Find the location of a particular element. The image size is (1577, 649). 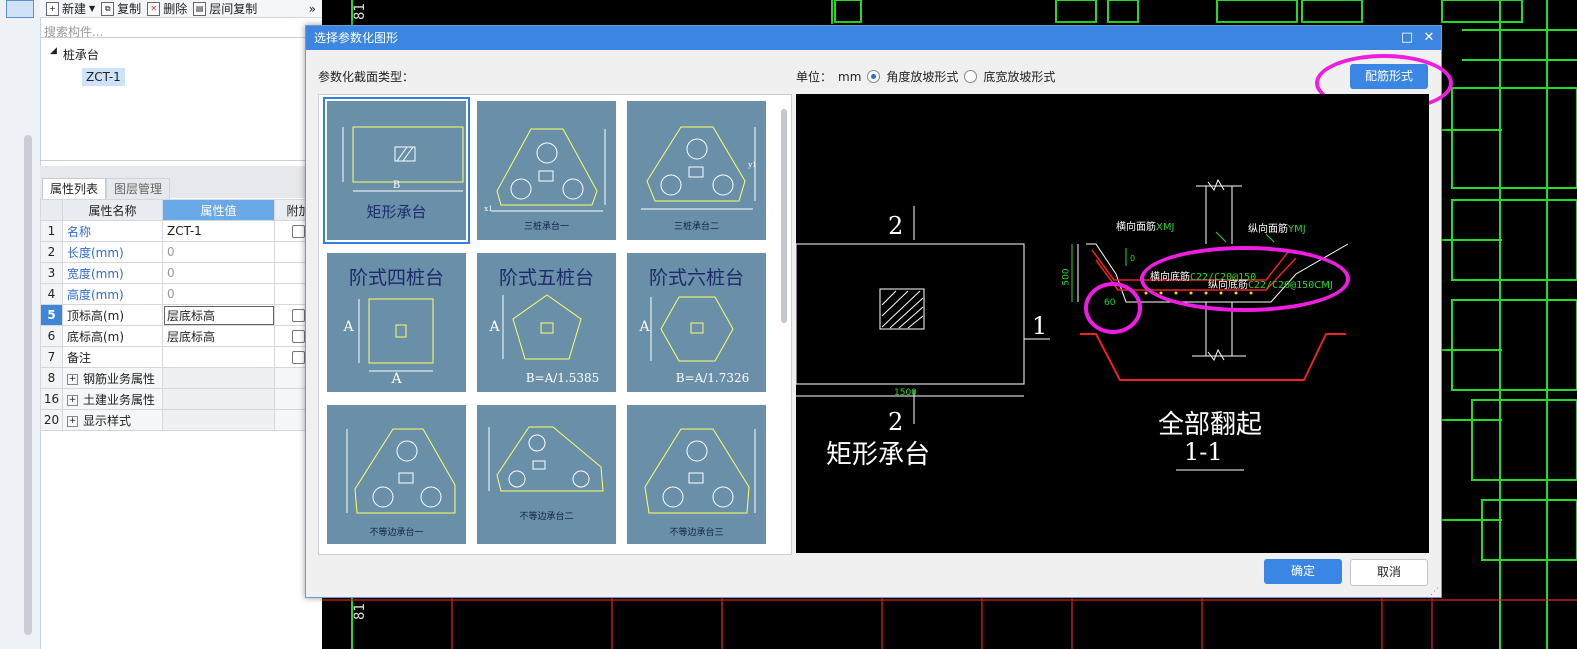

shape-three-pile-1: 三桩承台一 x1 is located at coordinates (546, 170).